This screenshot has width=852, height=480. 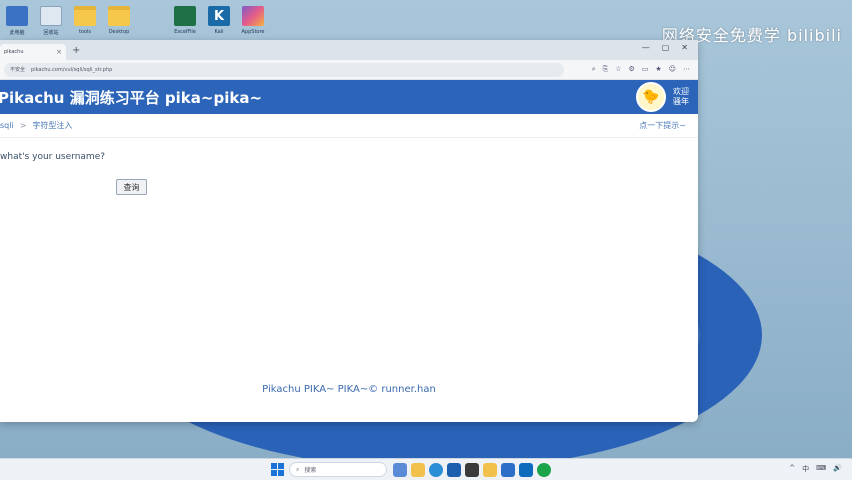 What do you see at coordinates (686, 69) in the screenshot?
I see `more-icon: ⋯` at bounding box center [686, 69].